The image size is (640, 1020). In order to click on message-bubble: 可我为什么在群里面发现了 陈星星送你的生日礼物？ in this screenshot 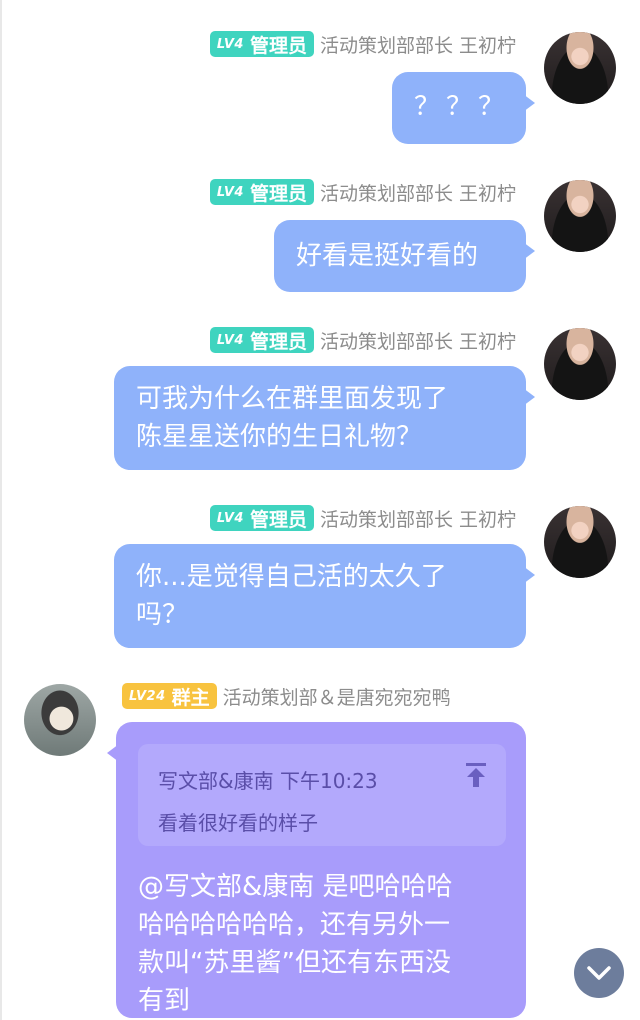, I will do `click(324, 418)`.